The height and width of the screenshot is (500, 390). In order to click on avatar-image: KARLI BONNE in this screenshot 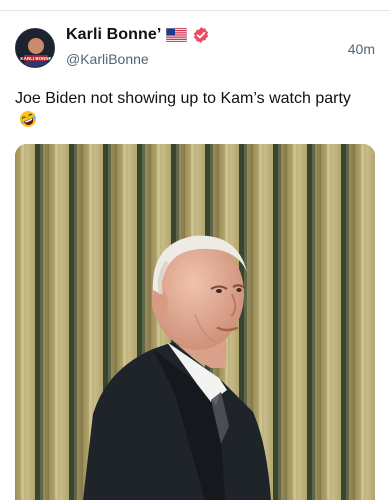, I will do `click(35, 48)`.